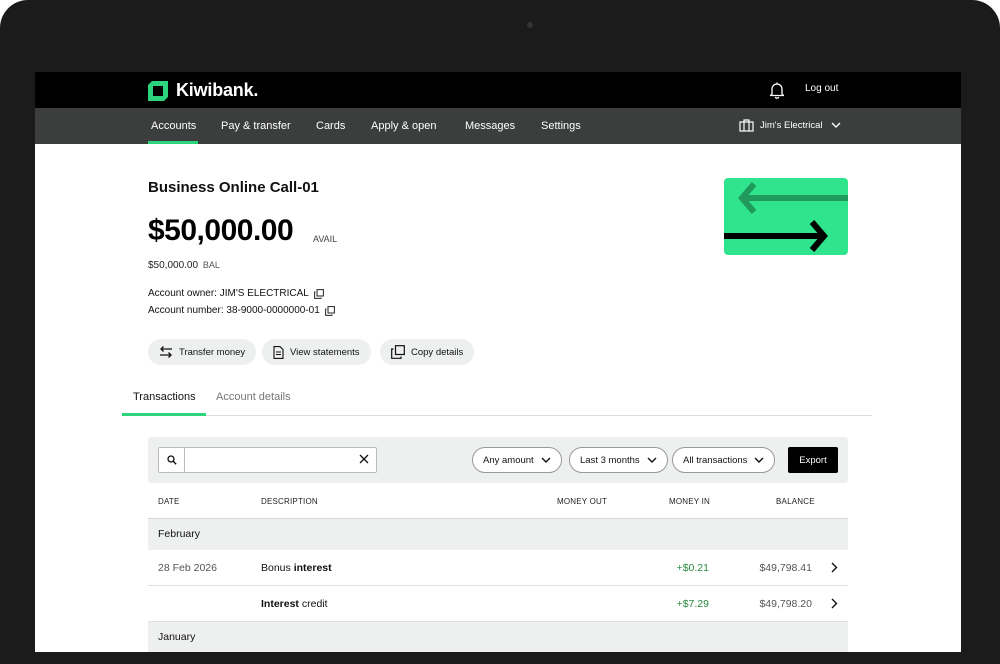  Describe the element at coordinates (158, 90) in the screenshot. I see `logo-mark-icon` at that location.